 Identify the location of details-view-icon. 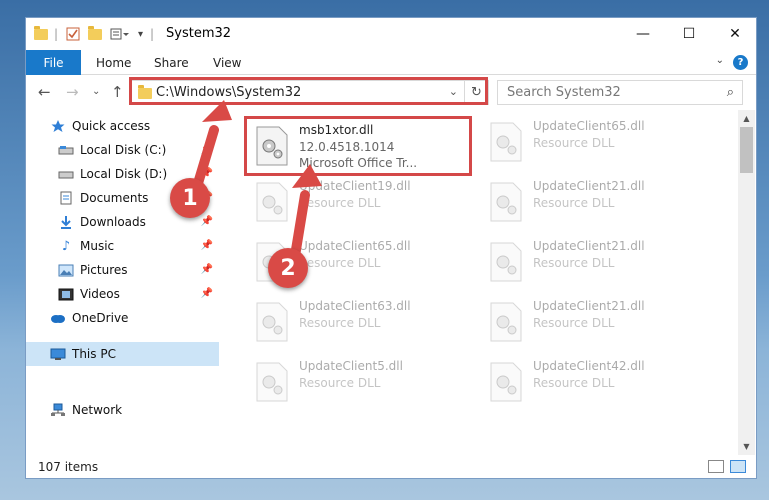
(716, 466).